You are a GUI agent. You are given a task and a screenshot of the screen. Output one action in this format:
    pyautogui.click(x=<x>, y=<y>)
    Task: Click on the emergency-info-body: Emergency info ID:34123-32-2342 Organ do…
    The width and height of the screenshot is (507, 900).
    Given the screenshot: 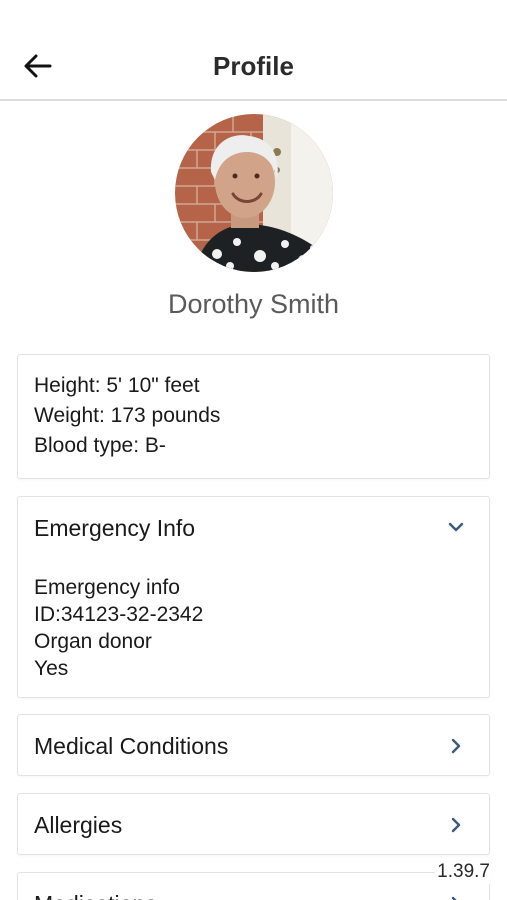 What is the action you would take?
    pyautogui.click(x=118, y=628)
    